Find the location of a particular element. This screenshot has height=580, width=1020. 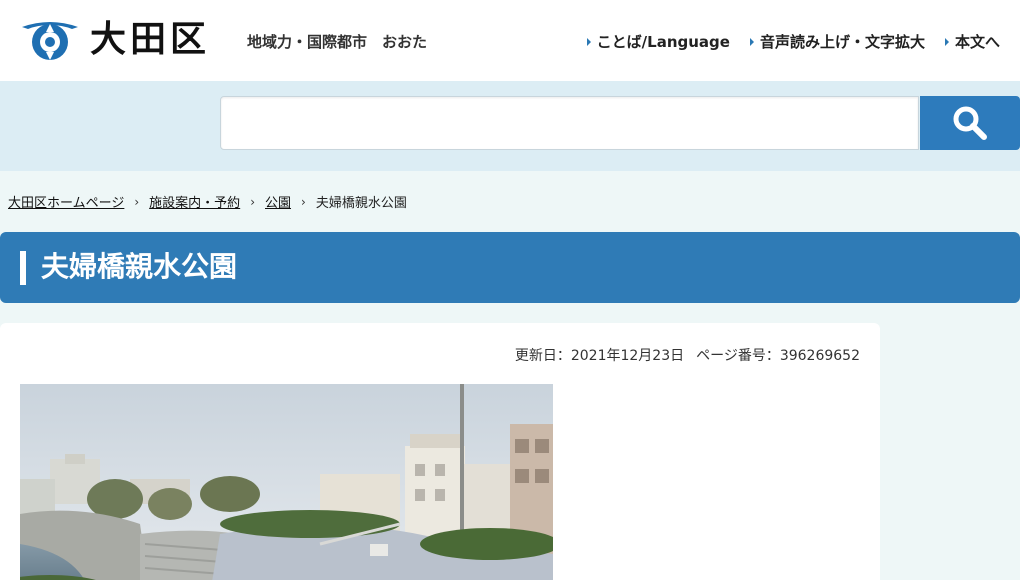

search-button is located at coordinates (970, 123).